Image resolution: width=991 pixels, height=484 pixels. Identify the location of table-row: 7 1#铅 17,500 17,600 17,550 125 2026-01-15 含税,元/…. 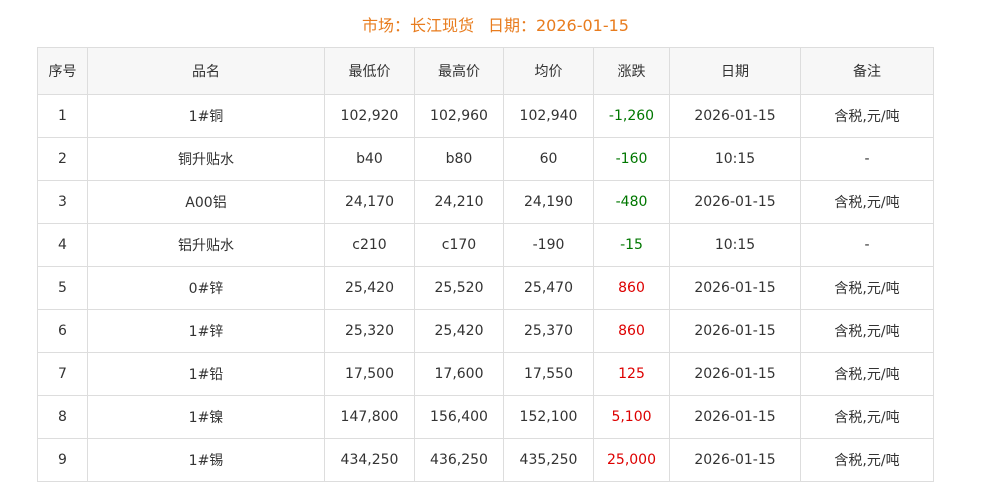
(485, 374).